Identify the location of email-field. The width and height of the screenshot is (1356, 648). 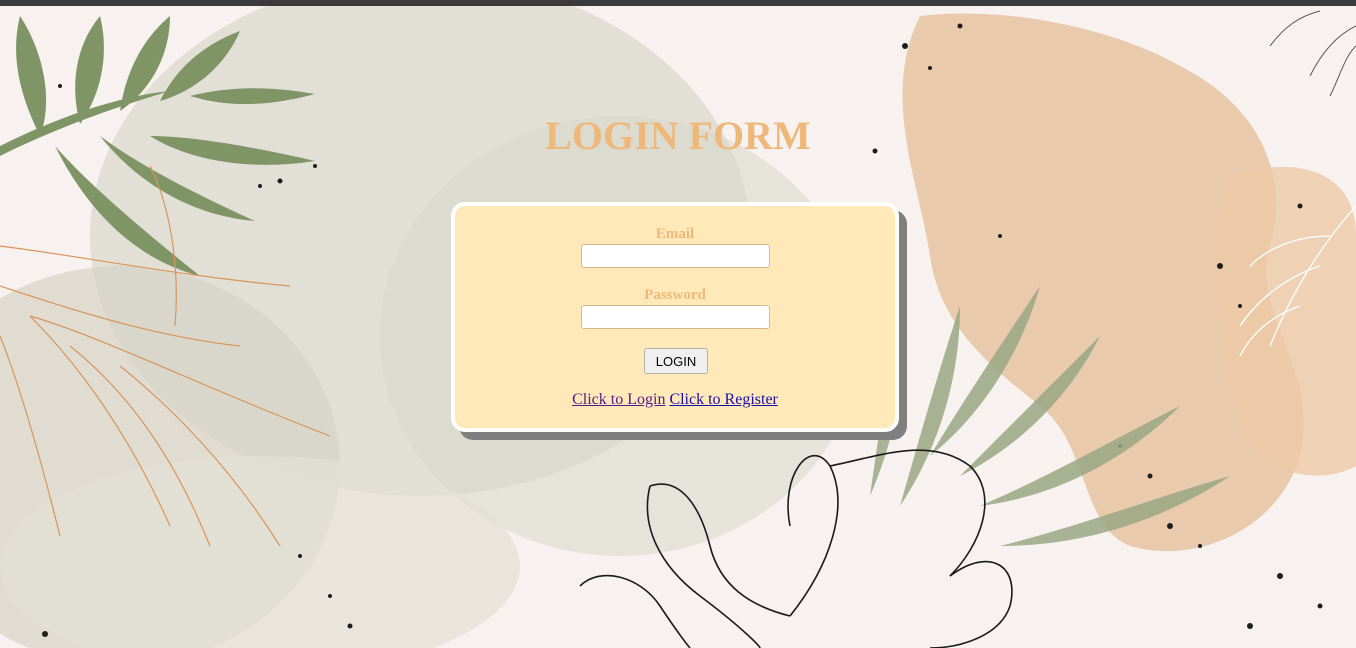
(675, 256).